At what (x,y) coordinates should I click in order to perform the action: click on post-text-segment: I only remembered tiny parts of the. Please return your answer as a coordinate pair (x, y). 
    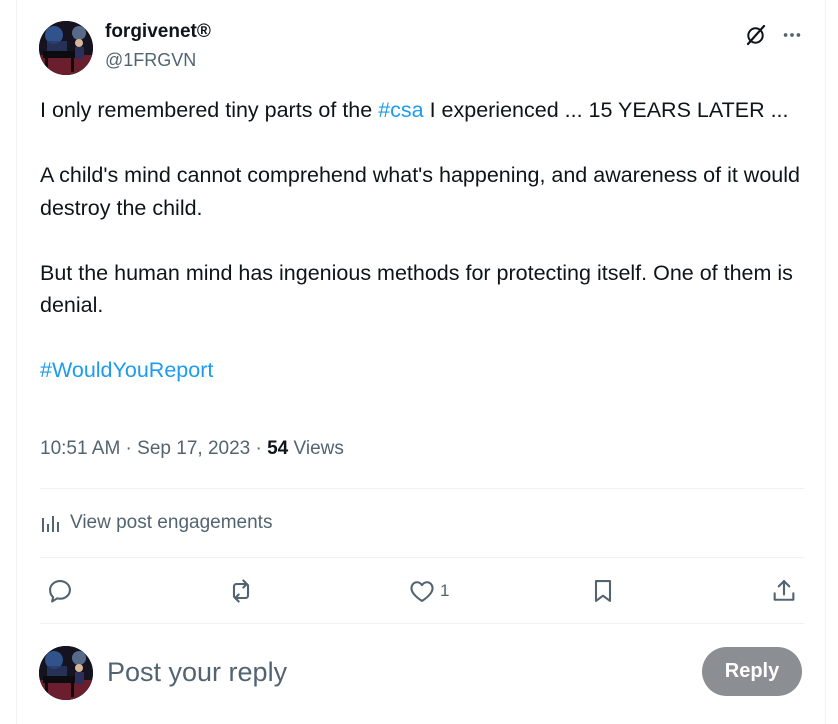
    Looking at the image, I should click on (209, 110).